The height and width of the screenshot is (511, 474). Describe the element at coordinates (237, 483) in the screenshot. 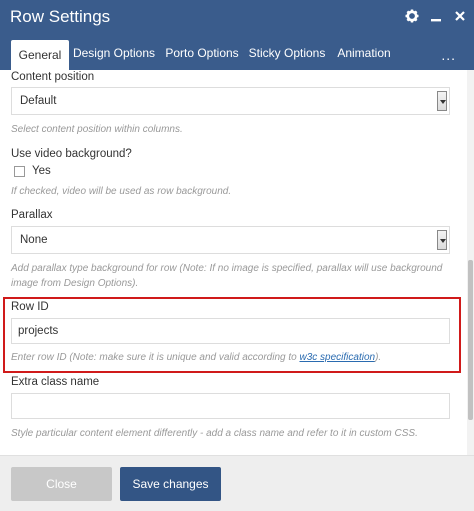

I see `dialog-footer: Close Save changes` at that location.